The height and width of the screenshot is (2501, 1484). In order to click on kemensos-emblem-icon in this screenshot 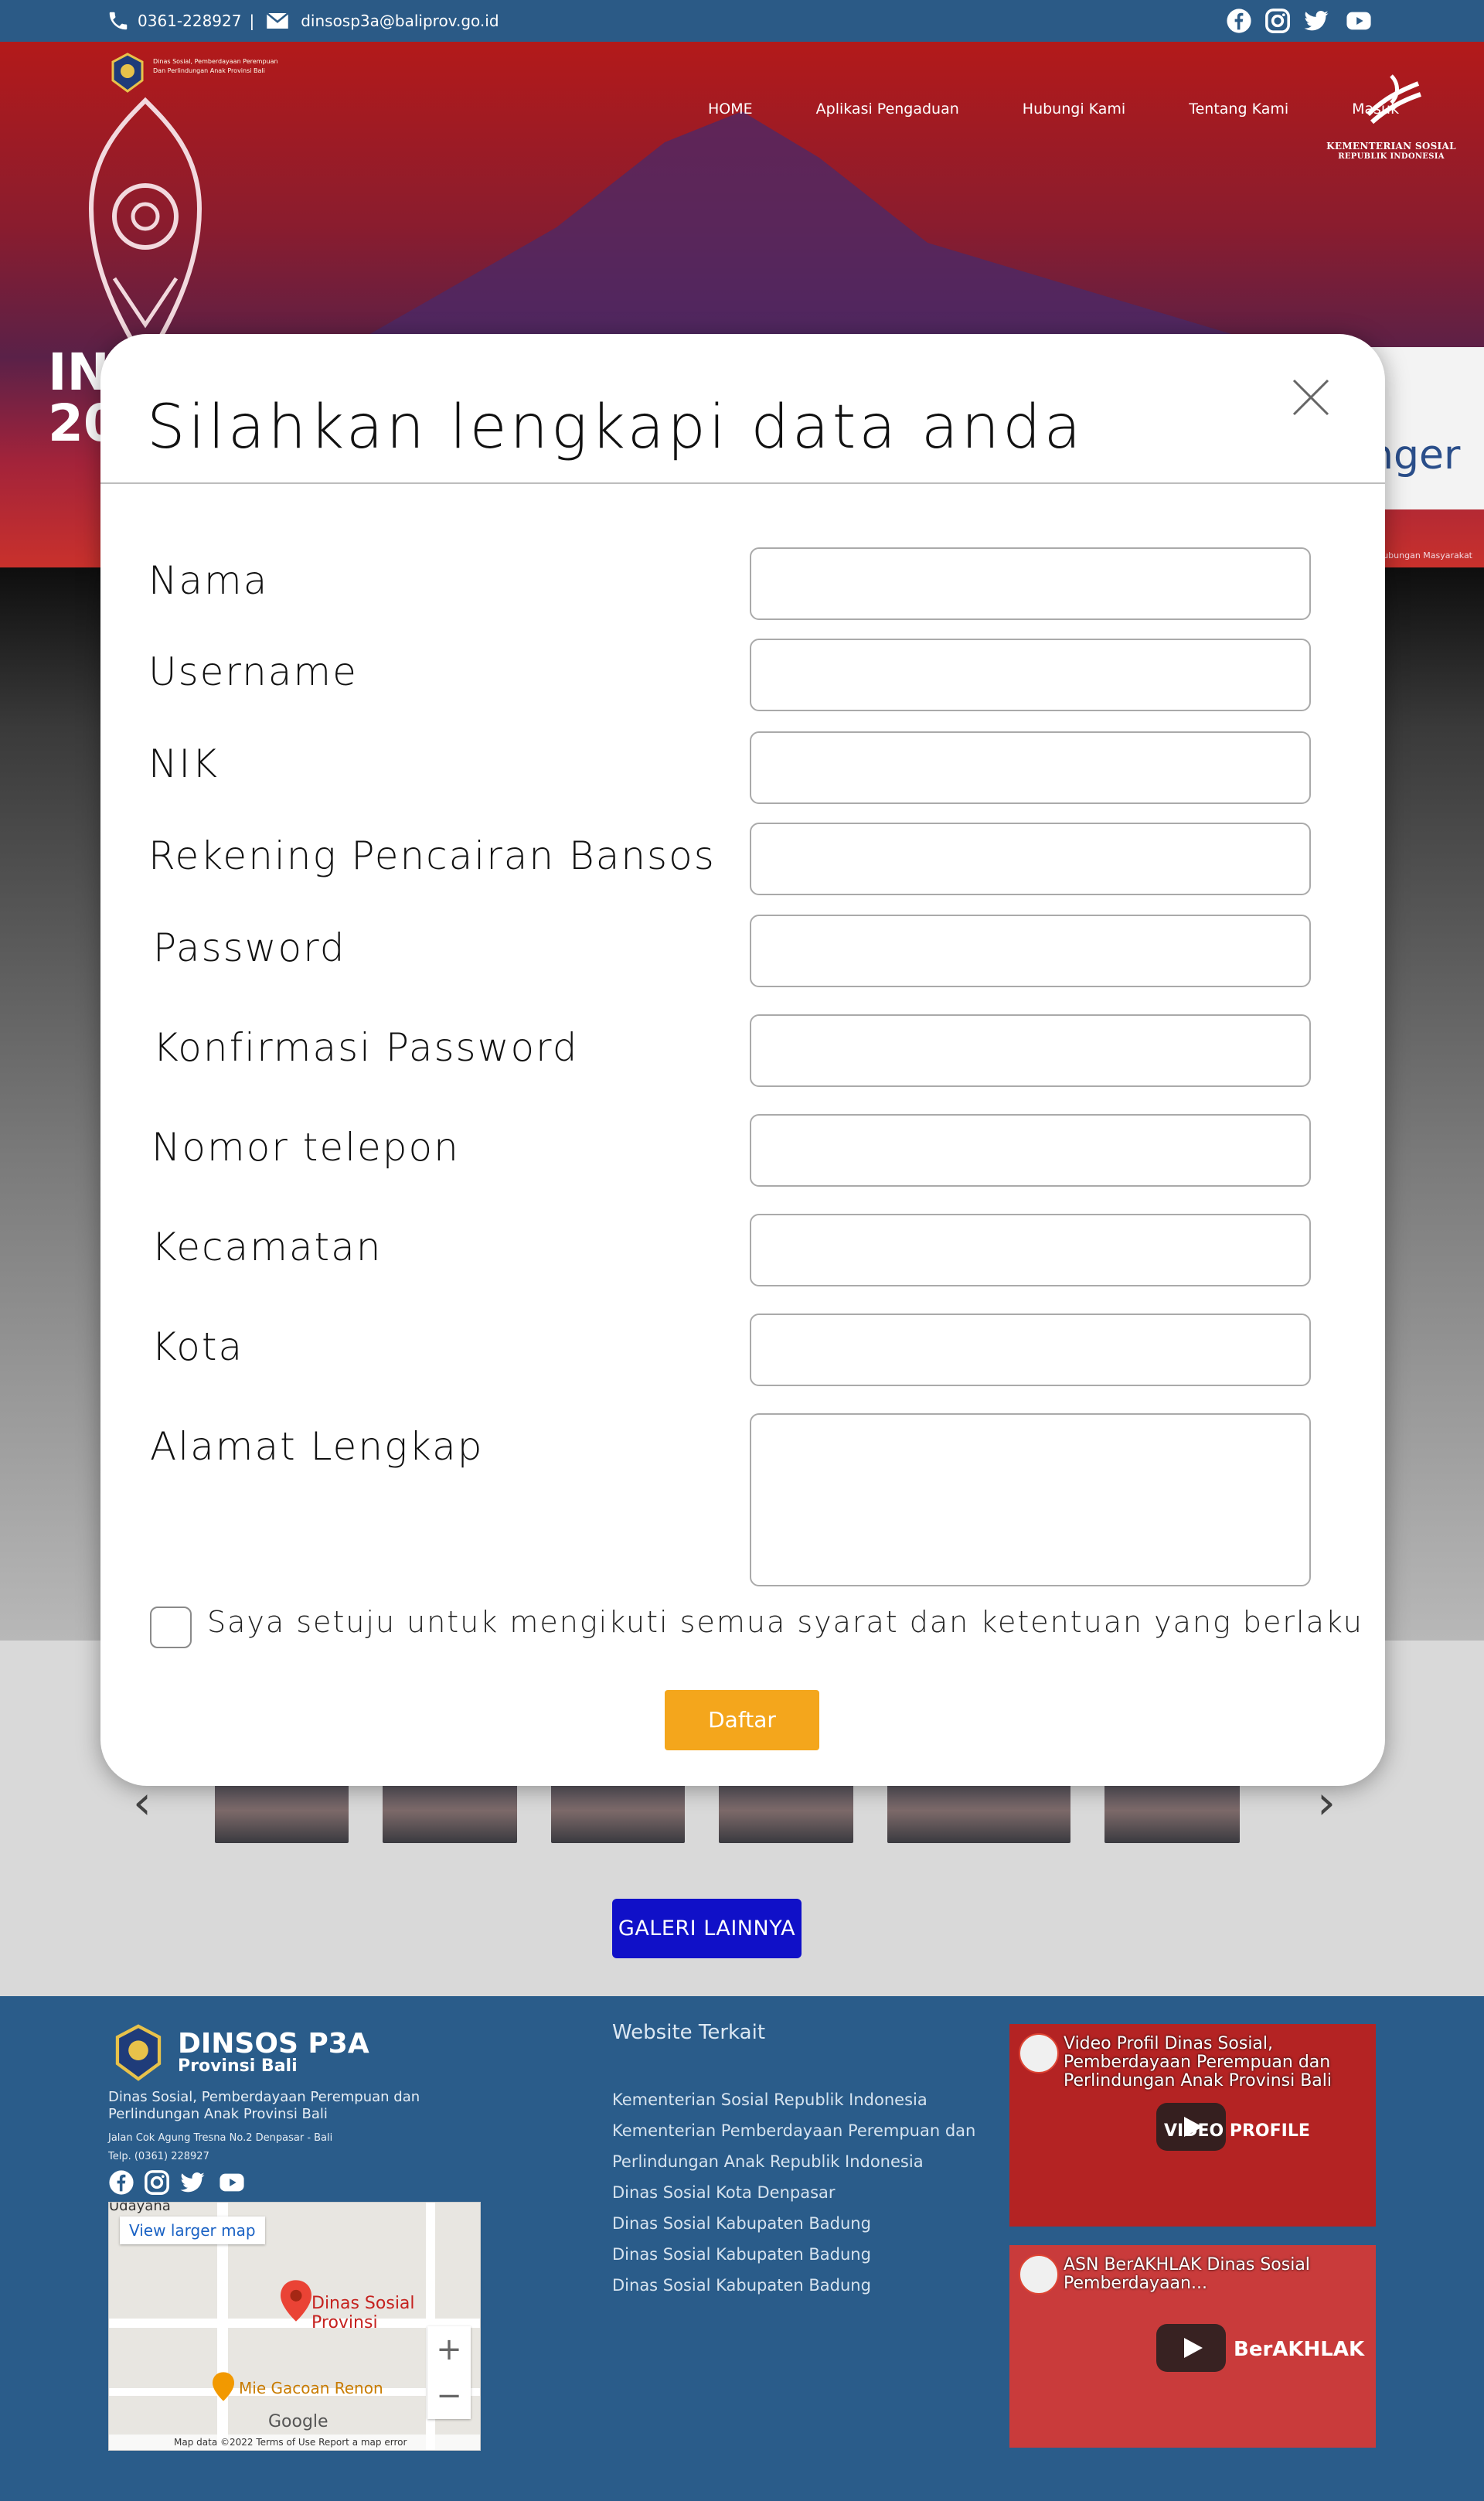, I will do `click(1393, 99)`.